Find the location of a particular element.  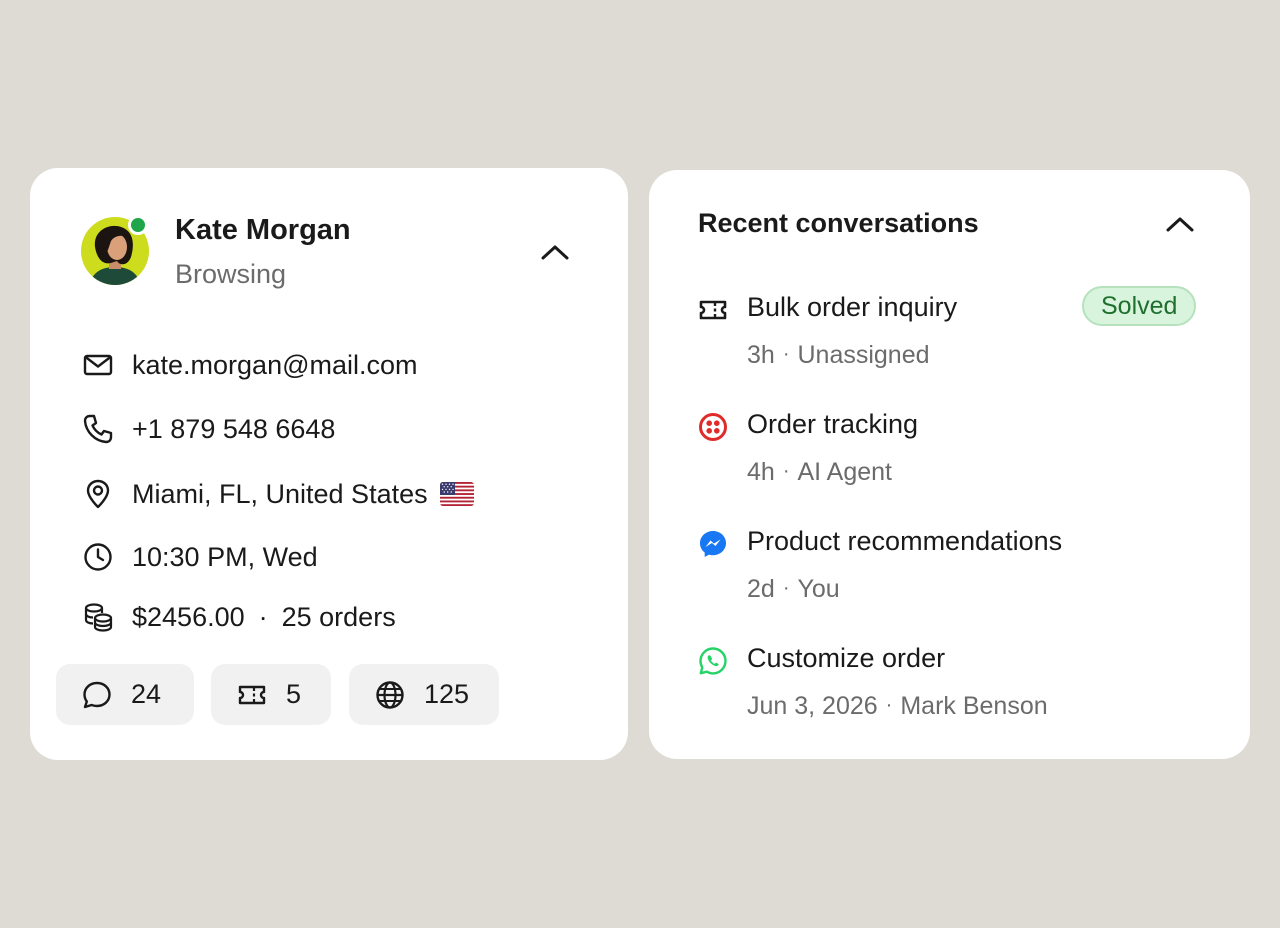

page-views-count-chip: 125 is located at coordinates (424, 694).